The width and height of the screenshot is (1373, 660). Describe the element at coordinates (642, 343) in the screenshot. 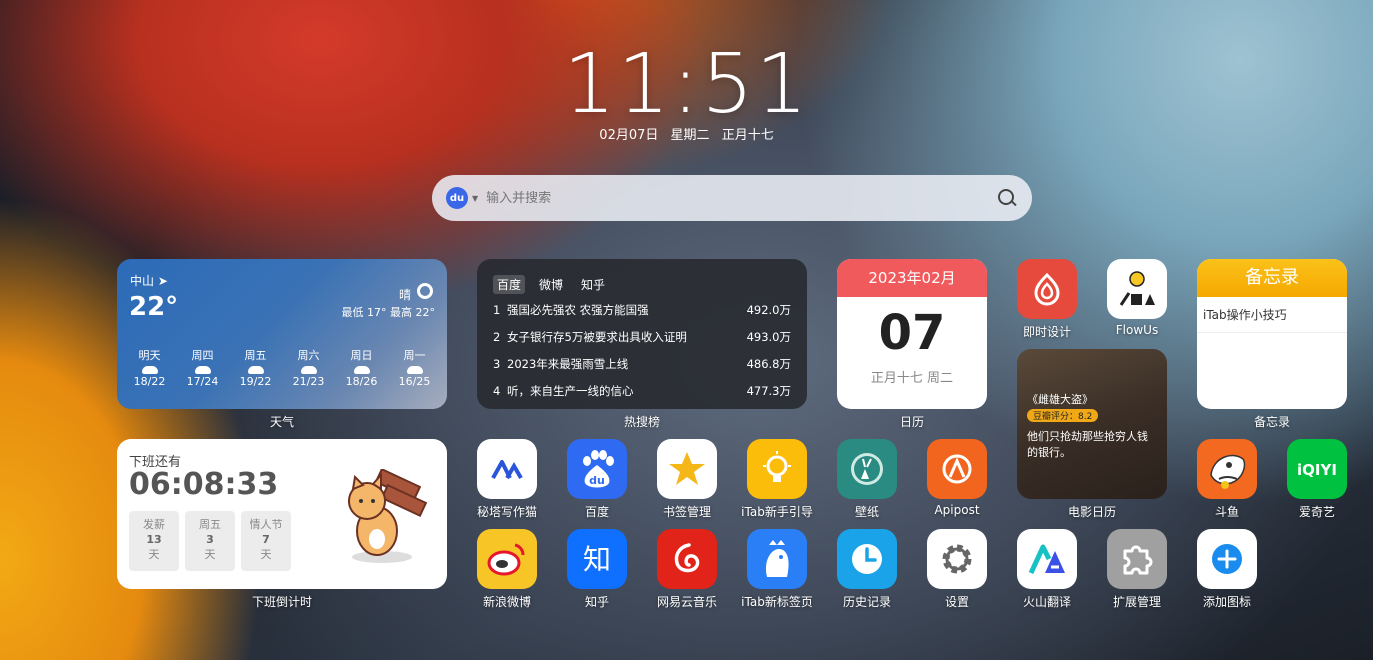

I see `hot-search-row: 2 女子银行存5万被要求出具收入证明 493.0万` at that location.